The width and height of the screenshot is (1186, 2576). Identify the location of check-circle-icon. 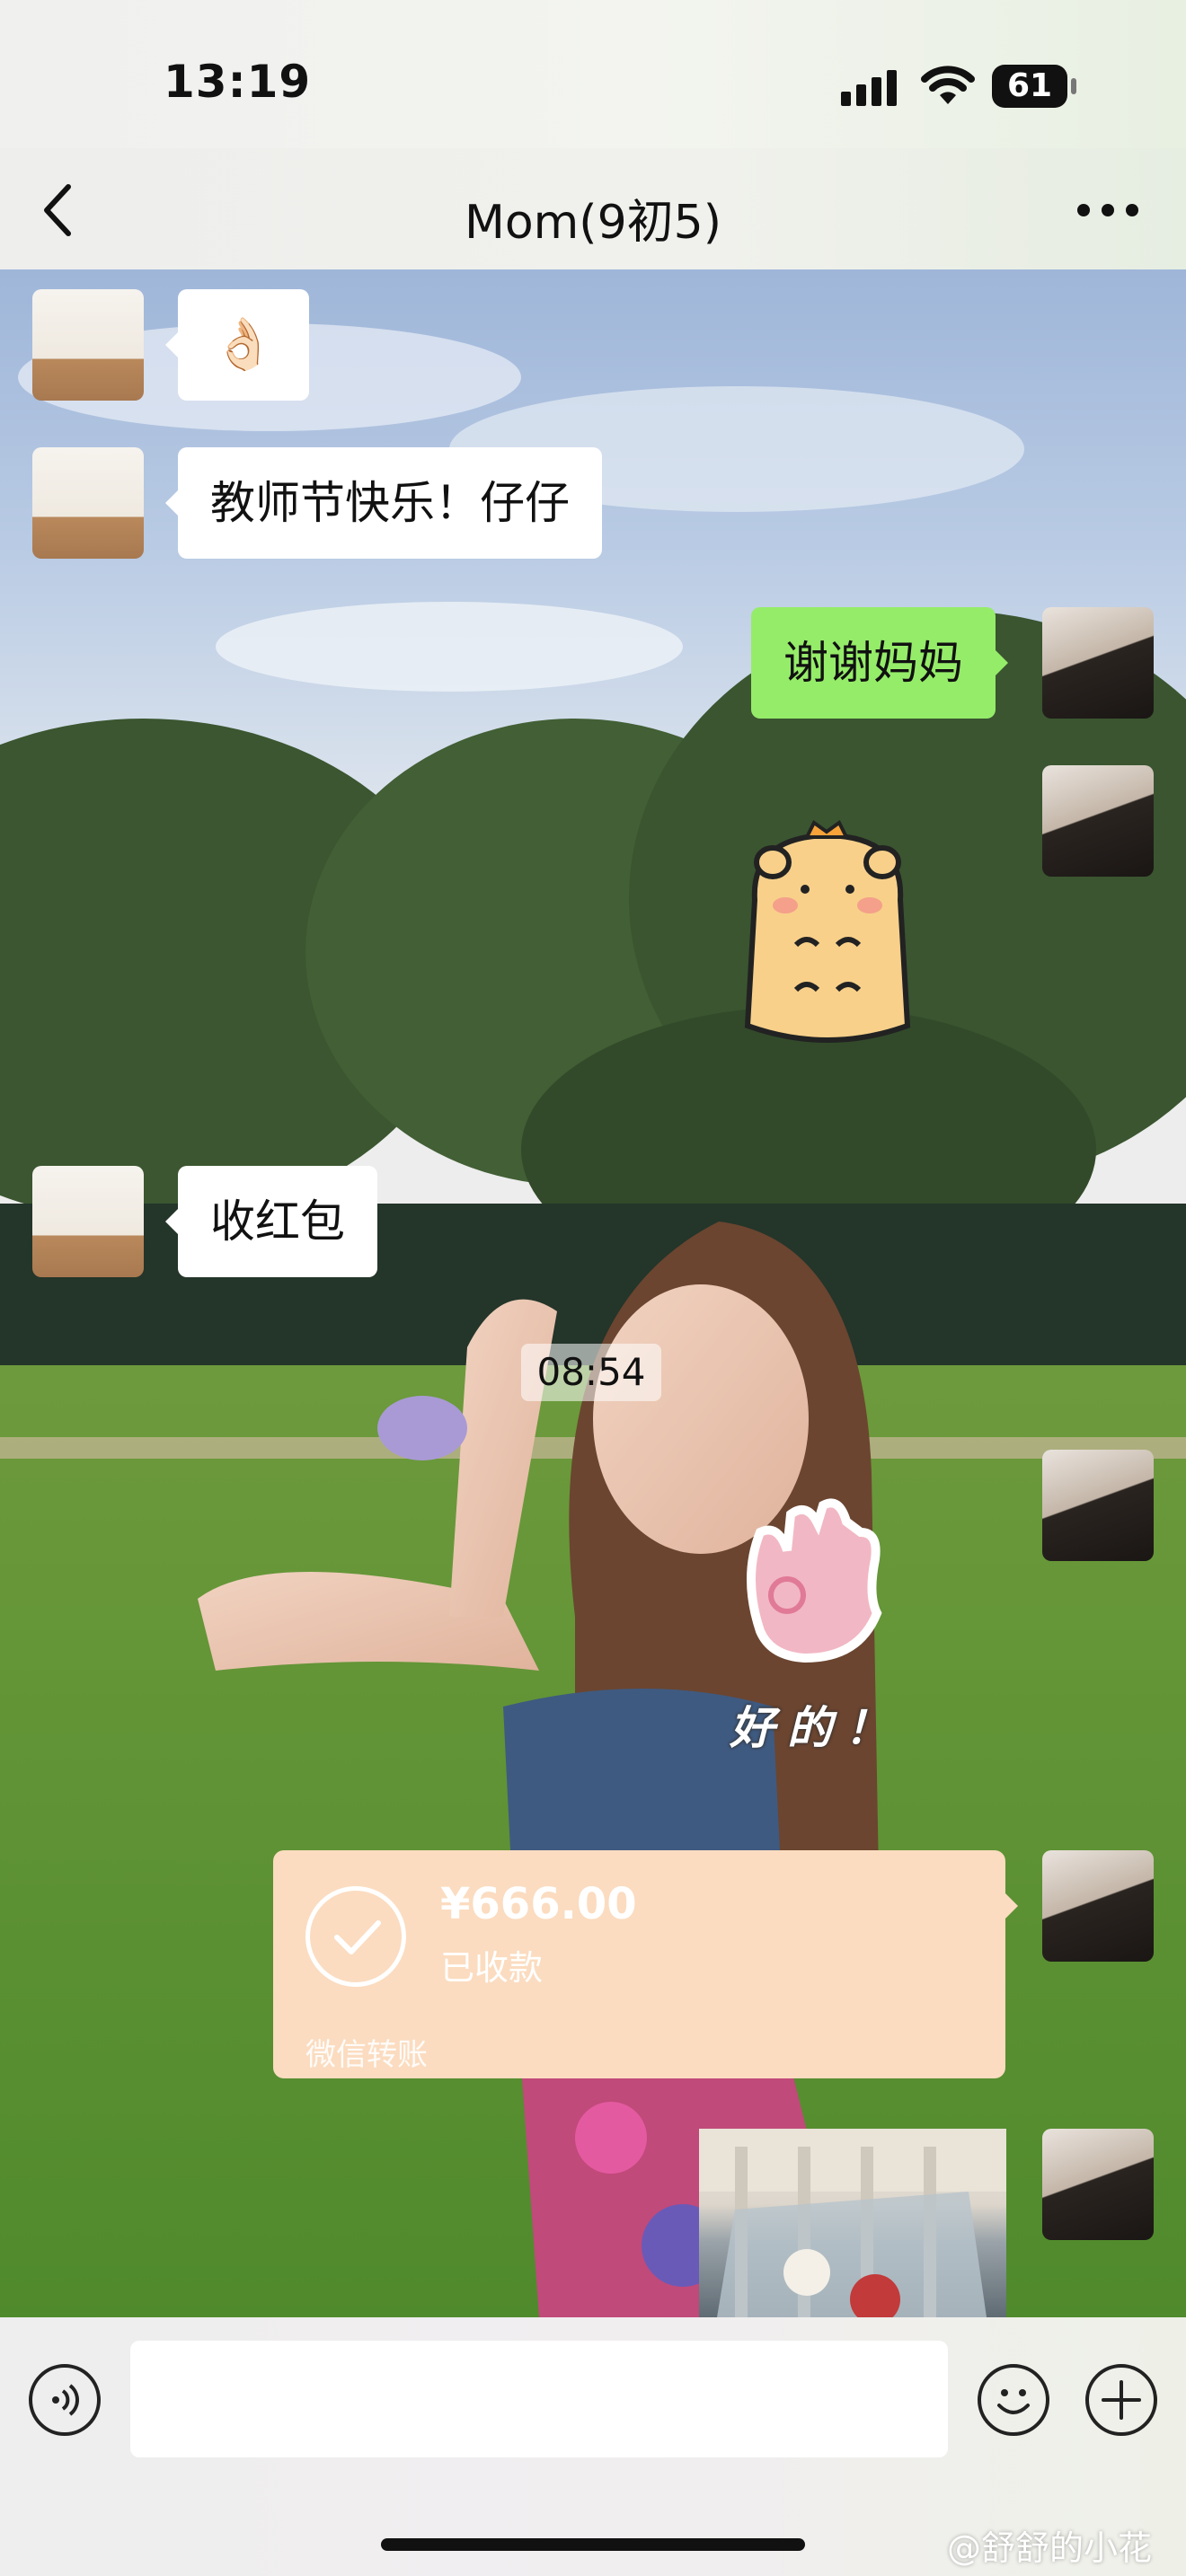
(355, 1936).